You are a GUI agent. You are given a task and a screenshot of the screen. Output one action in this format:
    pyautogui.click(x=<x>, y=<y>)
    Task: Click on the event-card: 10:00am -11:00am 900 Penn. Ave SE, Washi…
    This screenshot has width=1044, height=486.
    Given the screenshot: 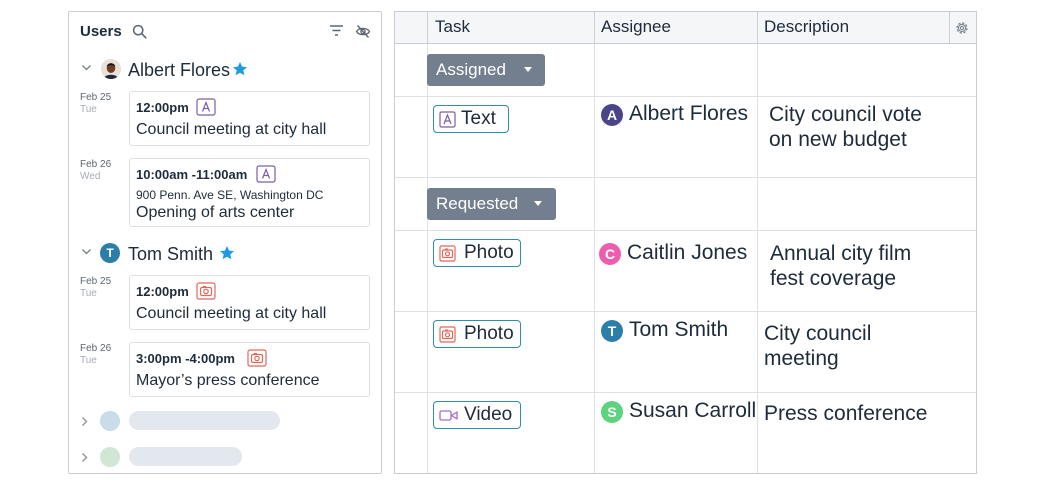 What is the action you would take?
    pyautogui.click(x=249, y=192)
    